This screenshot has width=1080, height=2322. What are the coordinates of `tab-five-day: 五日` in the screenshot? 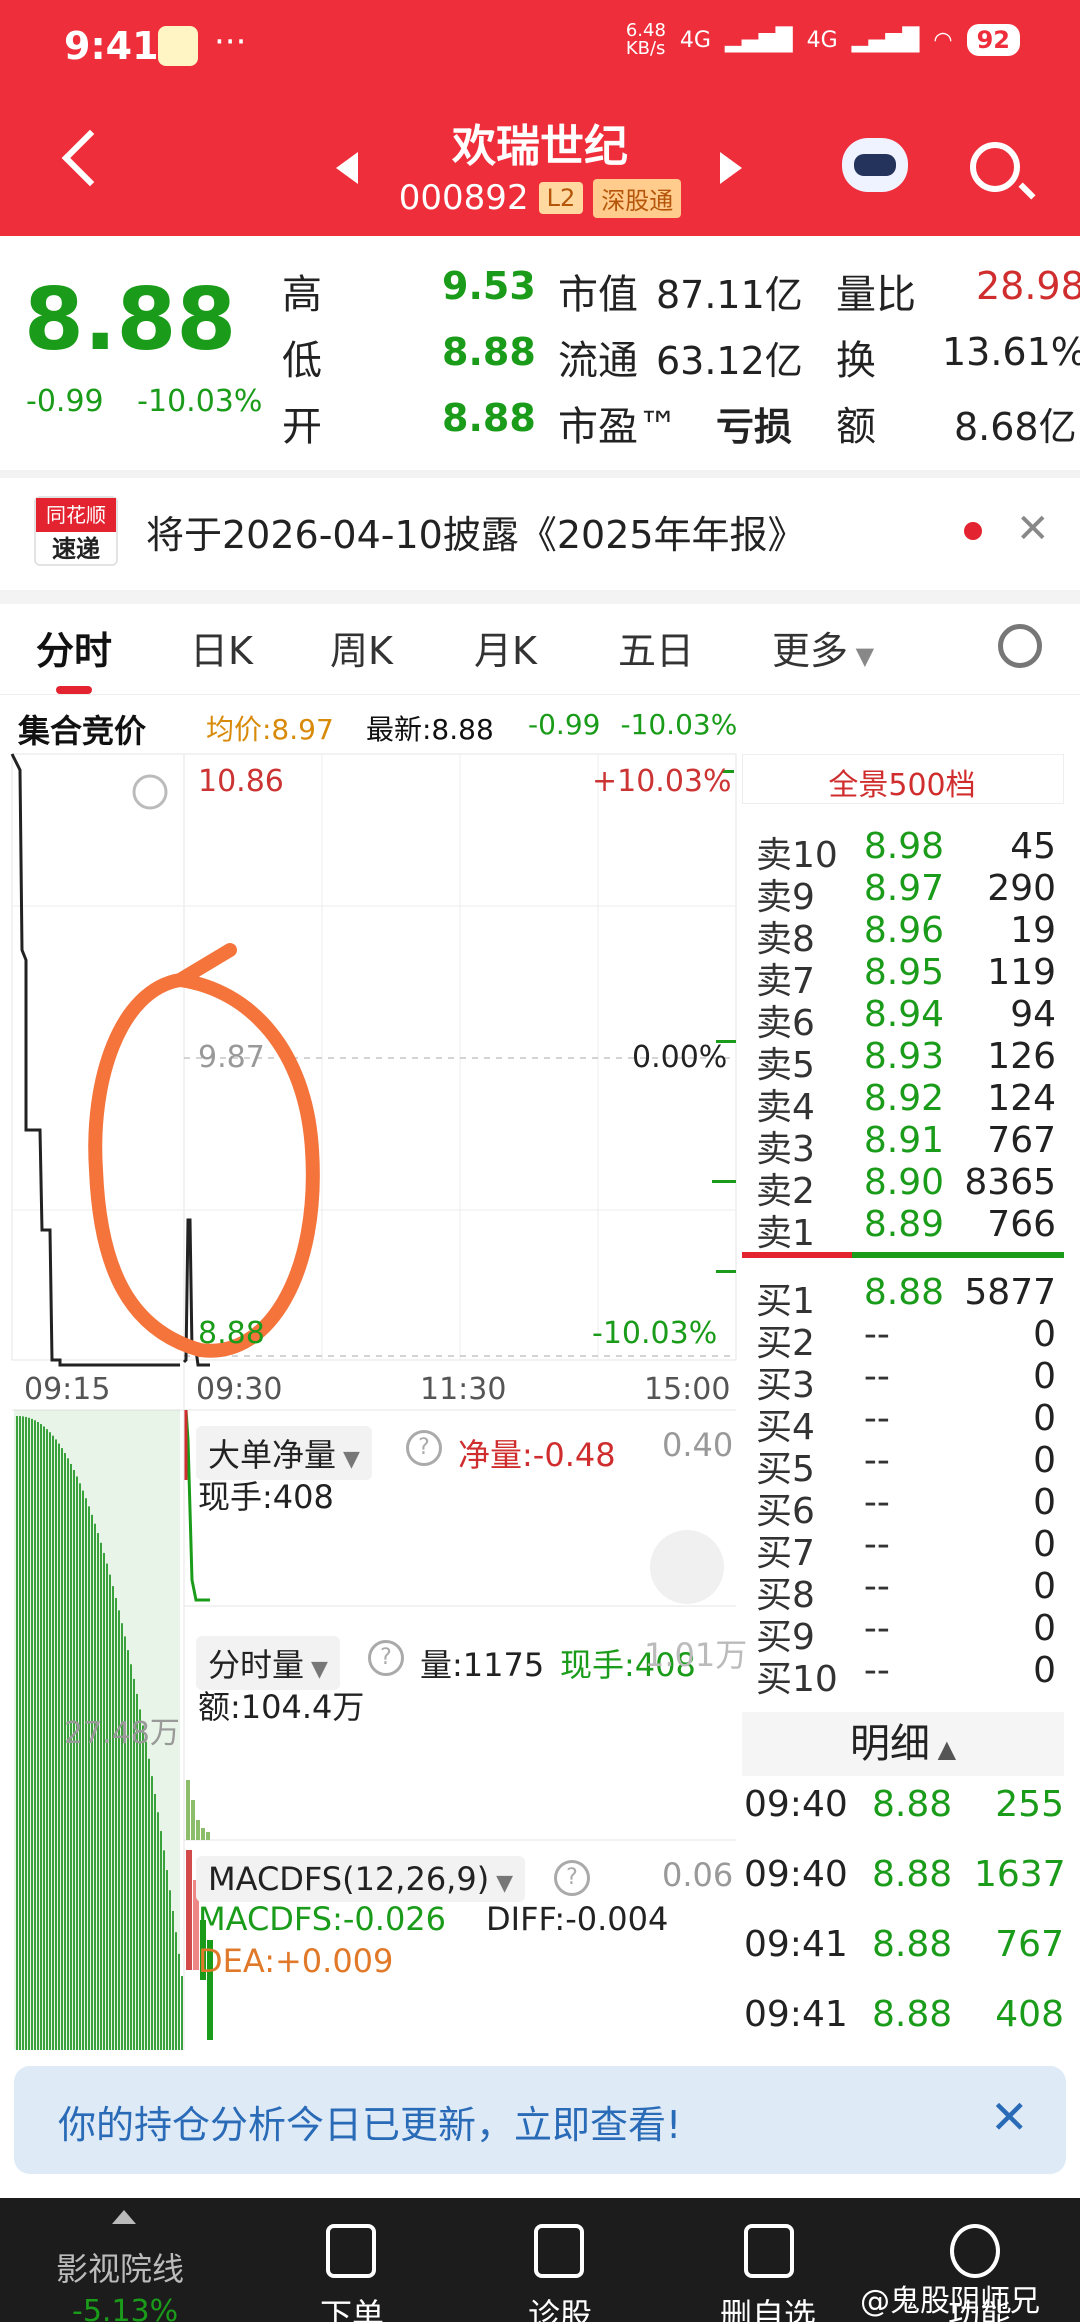 It's located at (656, 647).